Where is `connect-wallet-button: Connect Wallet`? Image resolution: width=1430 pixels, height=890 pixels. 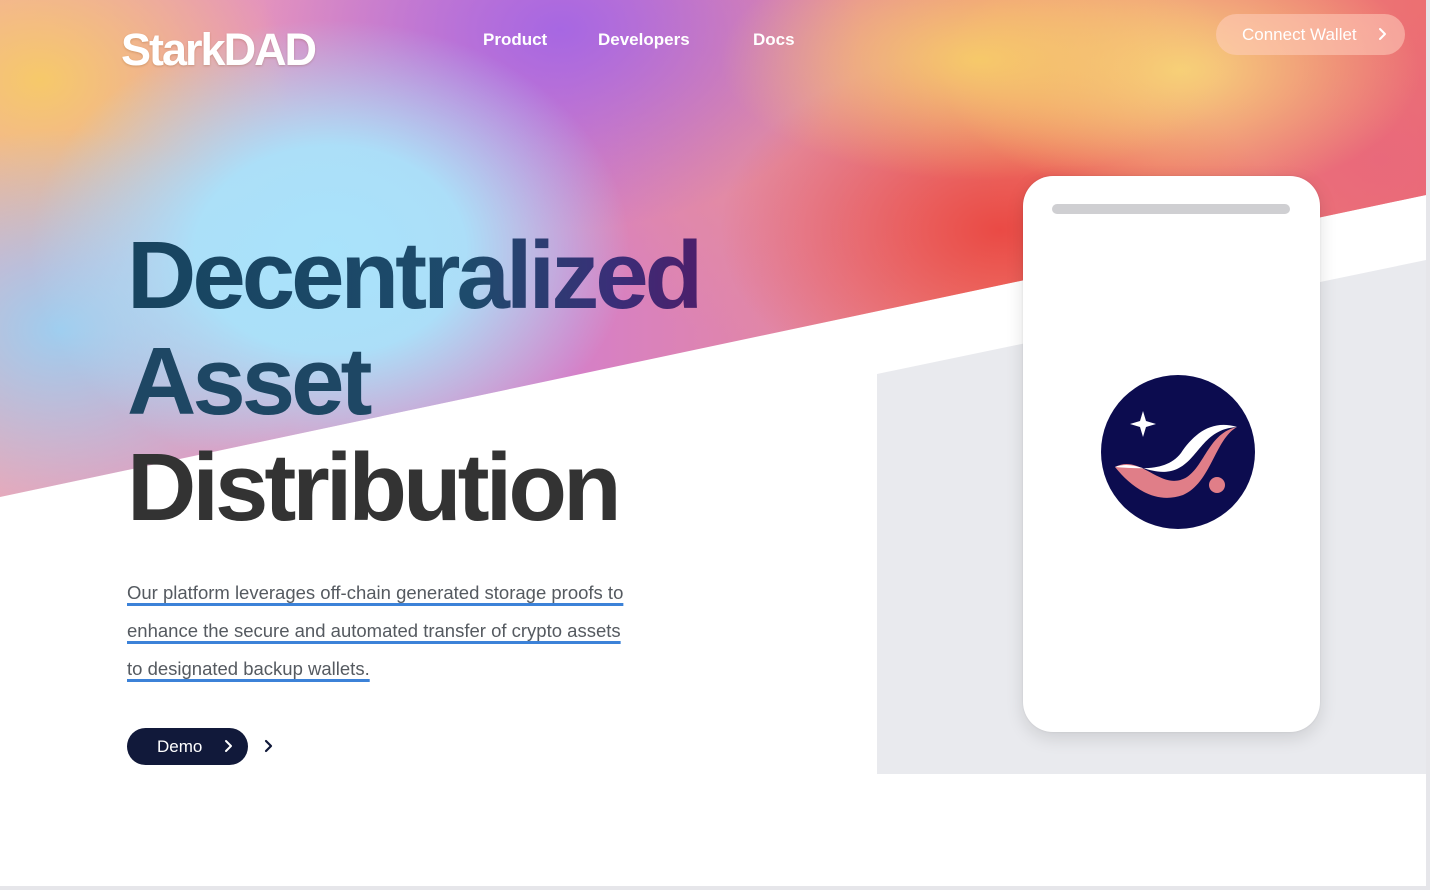
connect-wallet-button: Connect Wallet is located at coordinates (1310, 34).